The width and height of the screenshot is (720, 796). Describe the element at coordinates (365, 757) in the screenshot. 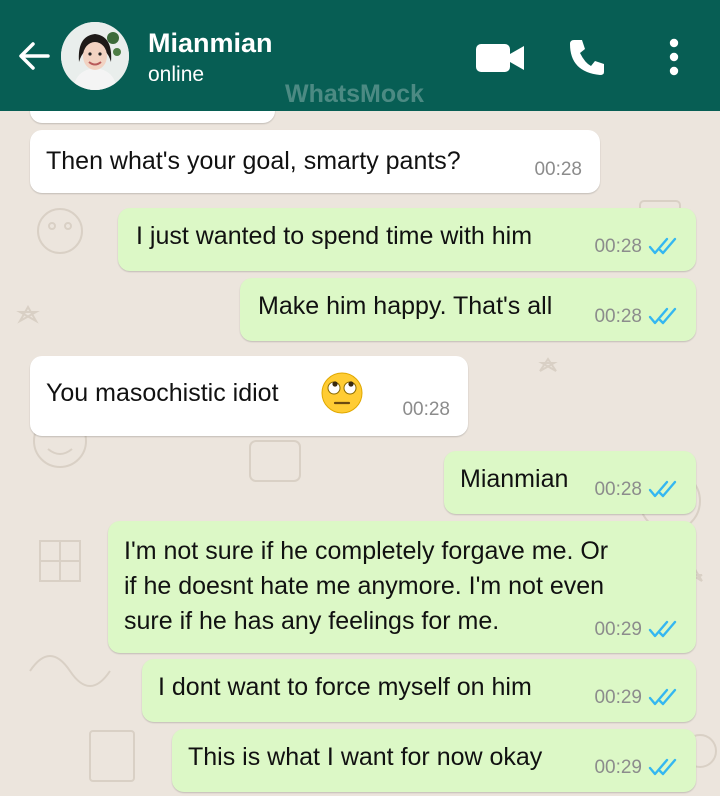

I see `message-text: This is what I want for now okay` at that location.